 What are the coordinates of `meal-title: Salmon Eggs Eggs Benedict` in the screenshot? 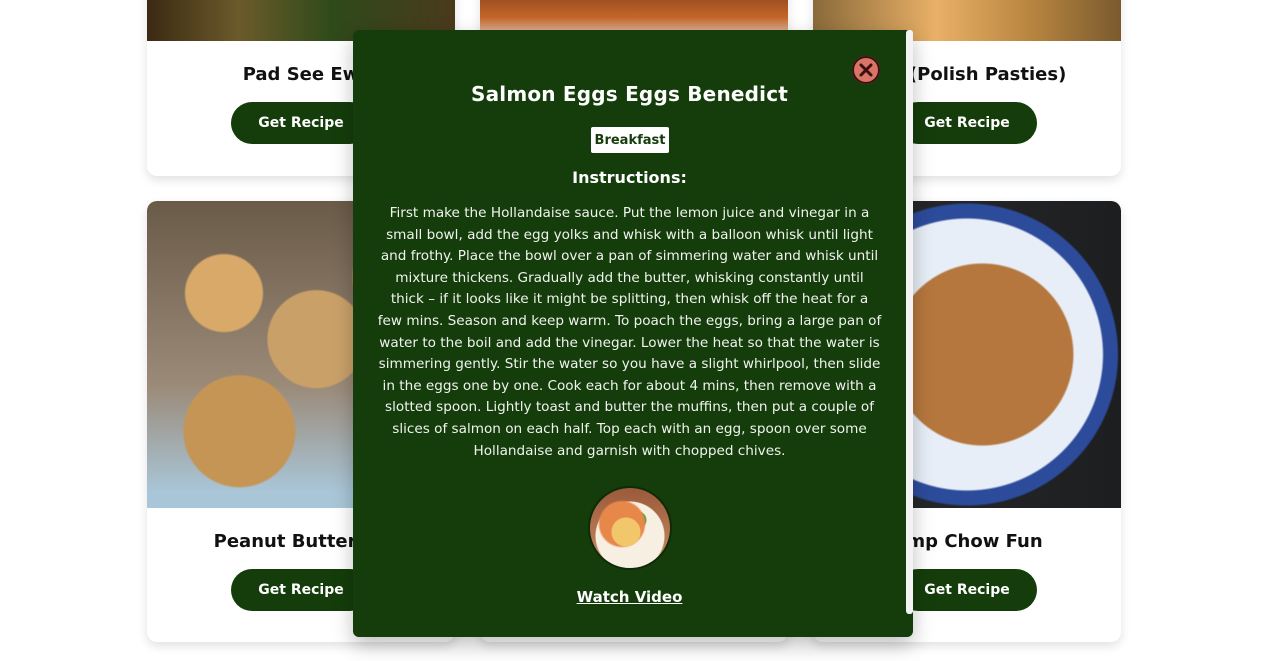 It's located at (629, 94).